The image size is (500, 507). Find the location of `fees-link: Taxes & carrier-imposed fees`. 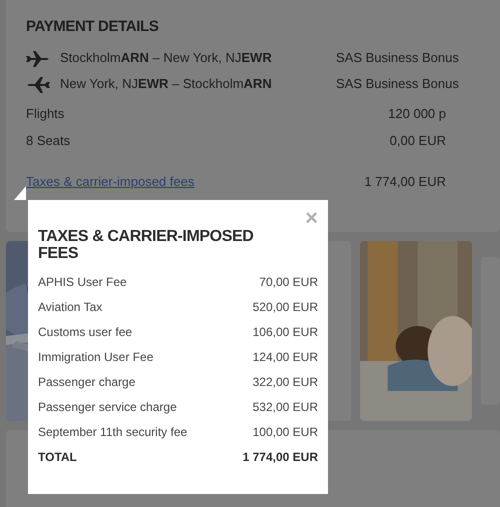

fees-link: Taxes & carrier-imposed fees is located at coordinates (110, 181).